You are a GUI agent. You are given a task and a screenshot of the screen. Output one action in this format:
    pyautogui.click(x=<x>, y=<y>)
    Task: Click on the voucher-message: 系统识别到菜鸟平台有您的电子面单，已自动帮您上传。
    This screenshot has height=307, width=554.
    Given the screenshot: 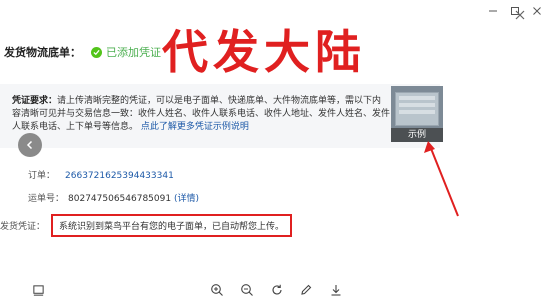 What is the action you would take?
    pyautogui.click(x=172, y=225)
    